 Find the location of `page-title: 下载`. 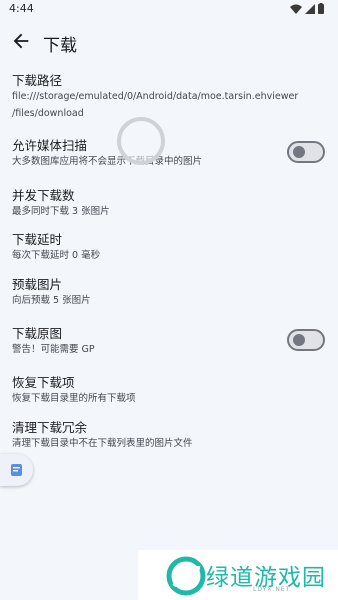

page-title: 下载 is located at coordinates (60, 46).